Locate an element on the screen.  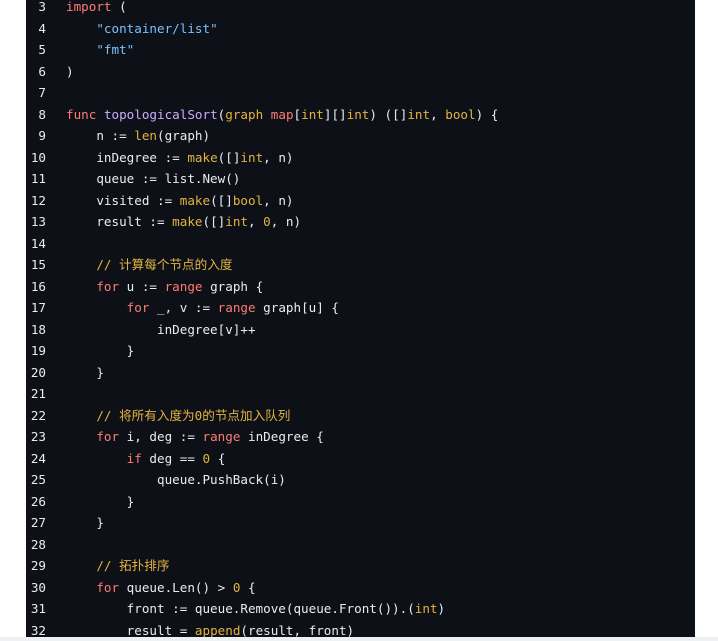
line-number: 11 is located at coordinates (38, 178).